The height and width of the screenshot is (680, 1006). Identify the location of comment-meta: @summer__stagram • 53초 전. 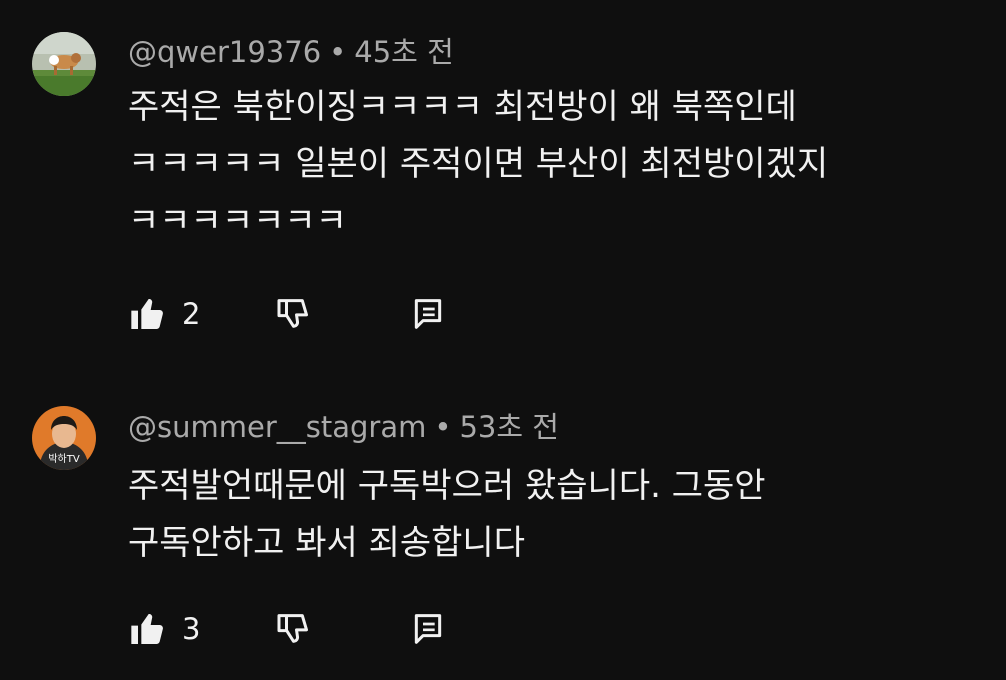
(343, 427).